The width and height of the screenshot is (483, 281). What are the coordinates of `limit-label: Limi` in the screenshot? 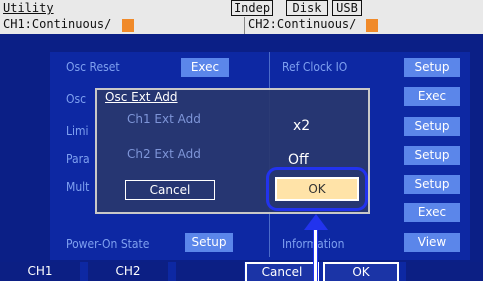 It's located at (77, 131).